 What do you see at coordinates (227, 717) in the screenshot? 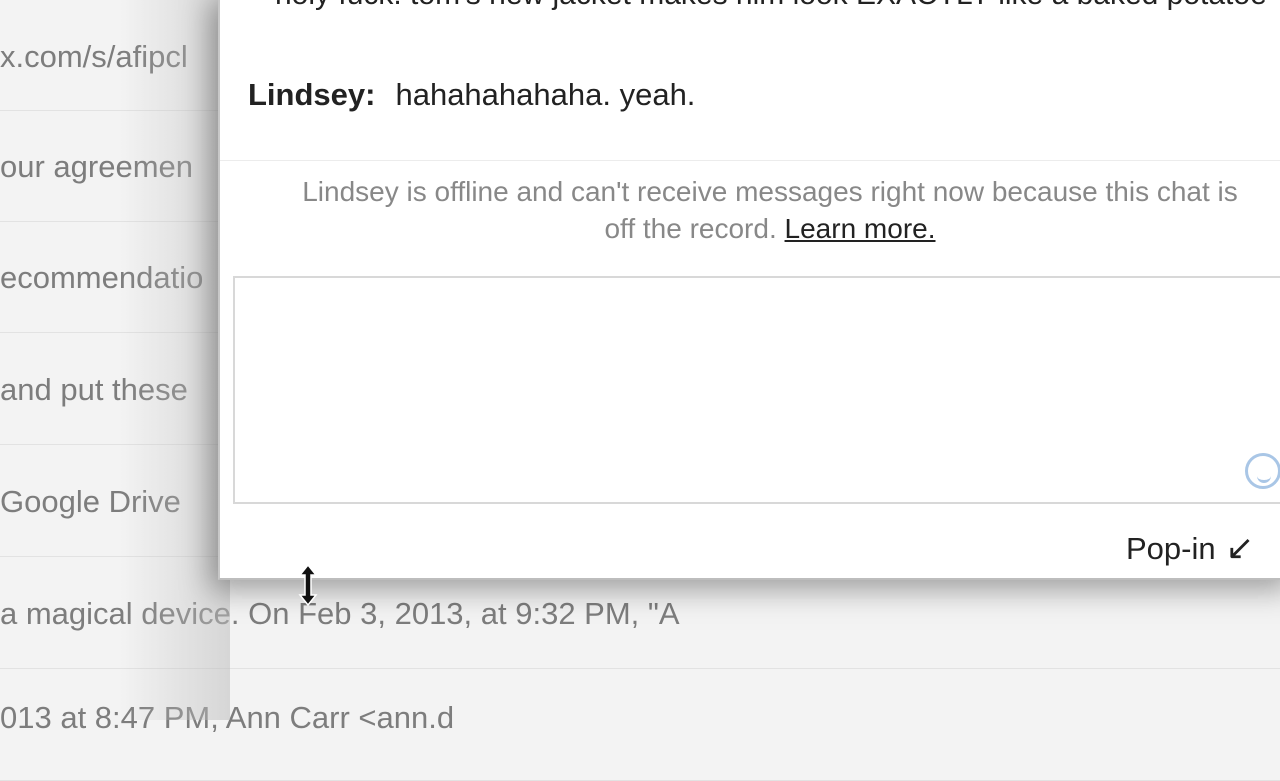
I see `email-snippet: 013 at 8:47 PM, Ann Carr <ann.d` at bounding box center [227, 717].